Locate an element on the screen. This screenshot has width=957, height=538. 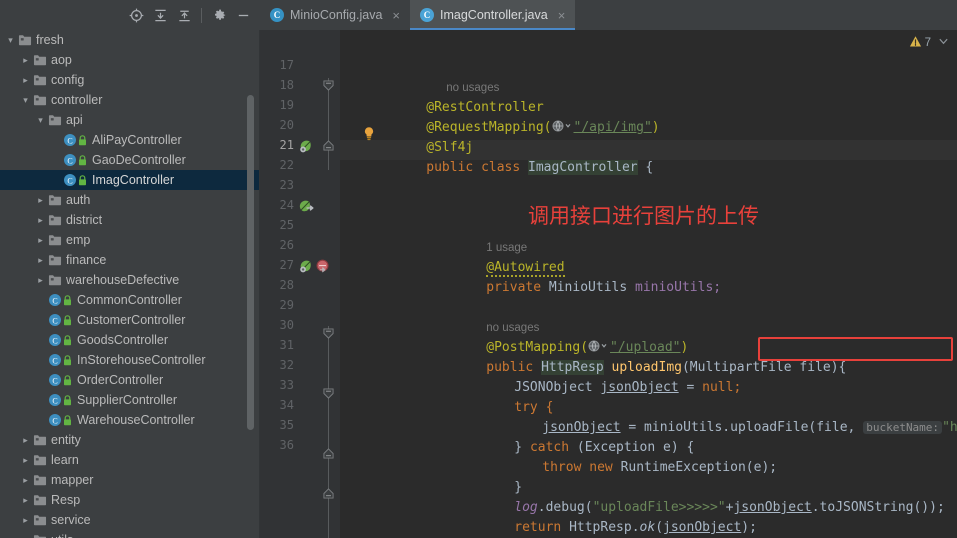
tab-imagcontroller: C ImagController.java × is located at coordinates (493, 15).